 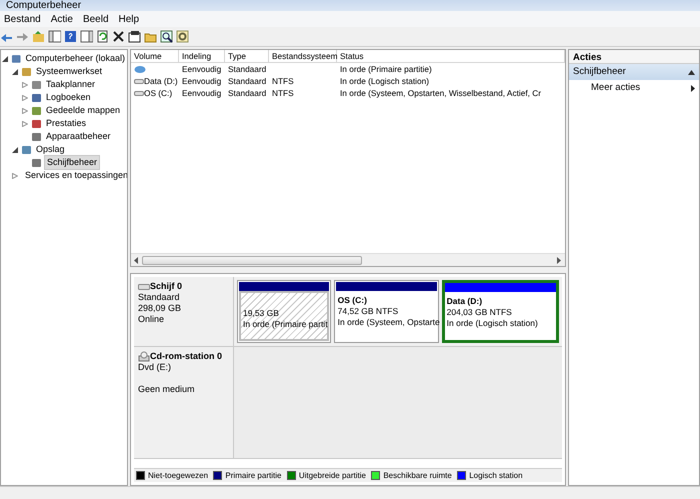 I want to click on help-icon, so click(x=70, y=36).